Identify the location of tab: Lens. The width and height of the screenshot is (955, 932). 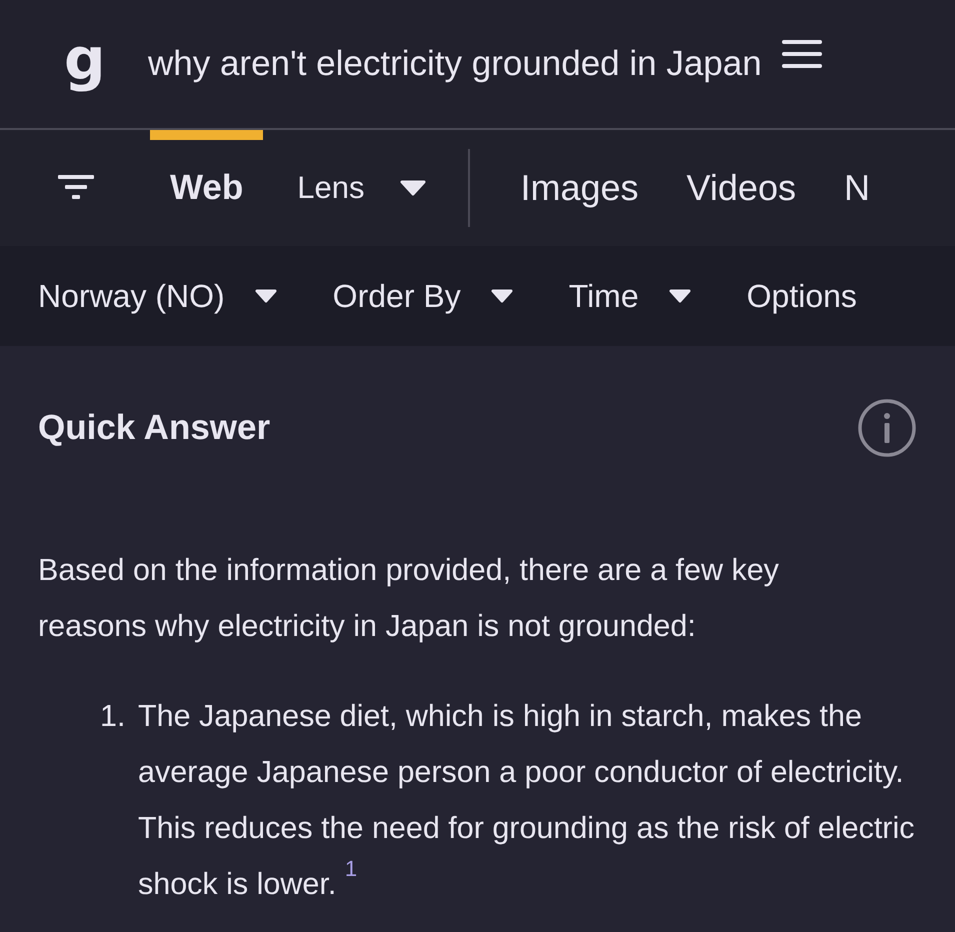
(361, 188).